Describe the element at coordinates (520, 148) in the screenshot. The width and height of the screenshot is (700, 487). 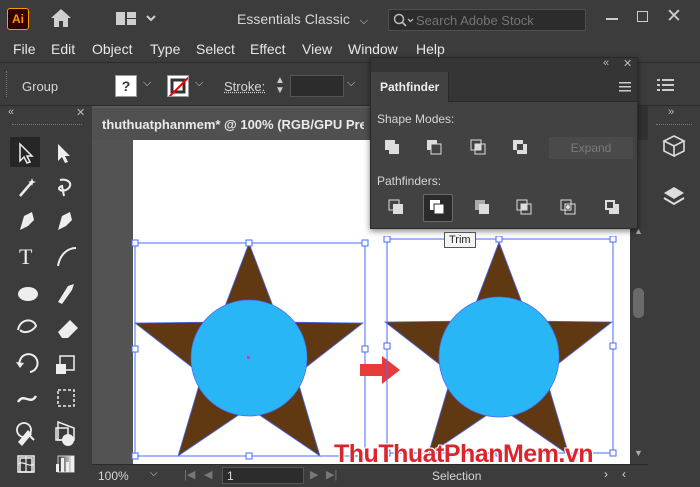
I see `exclude-button` at that location.